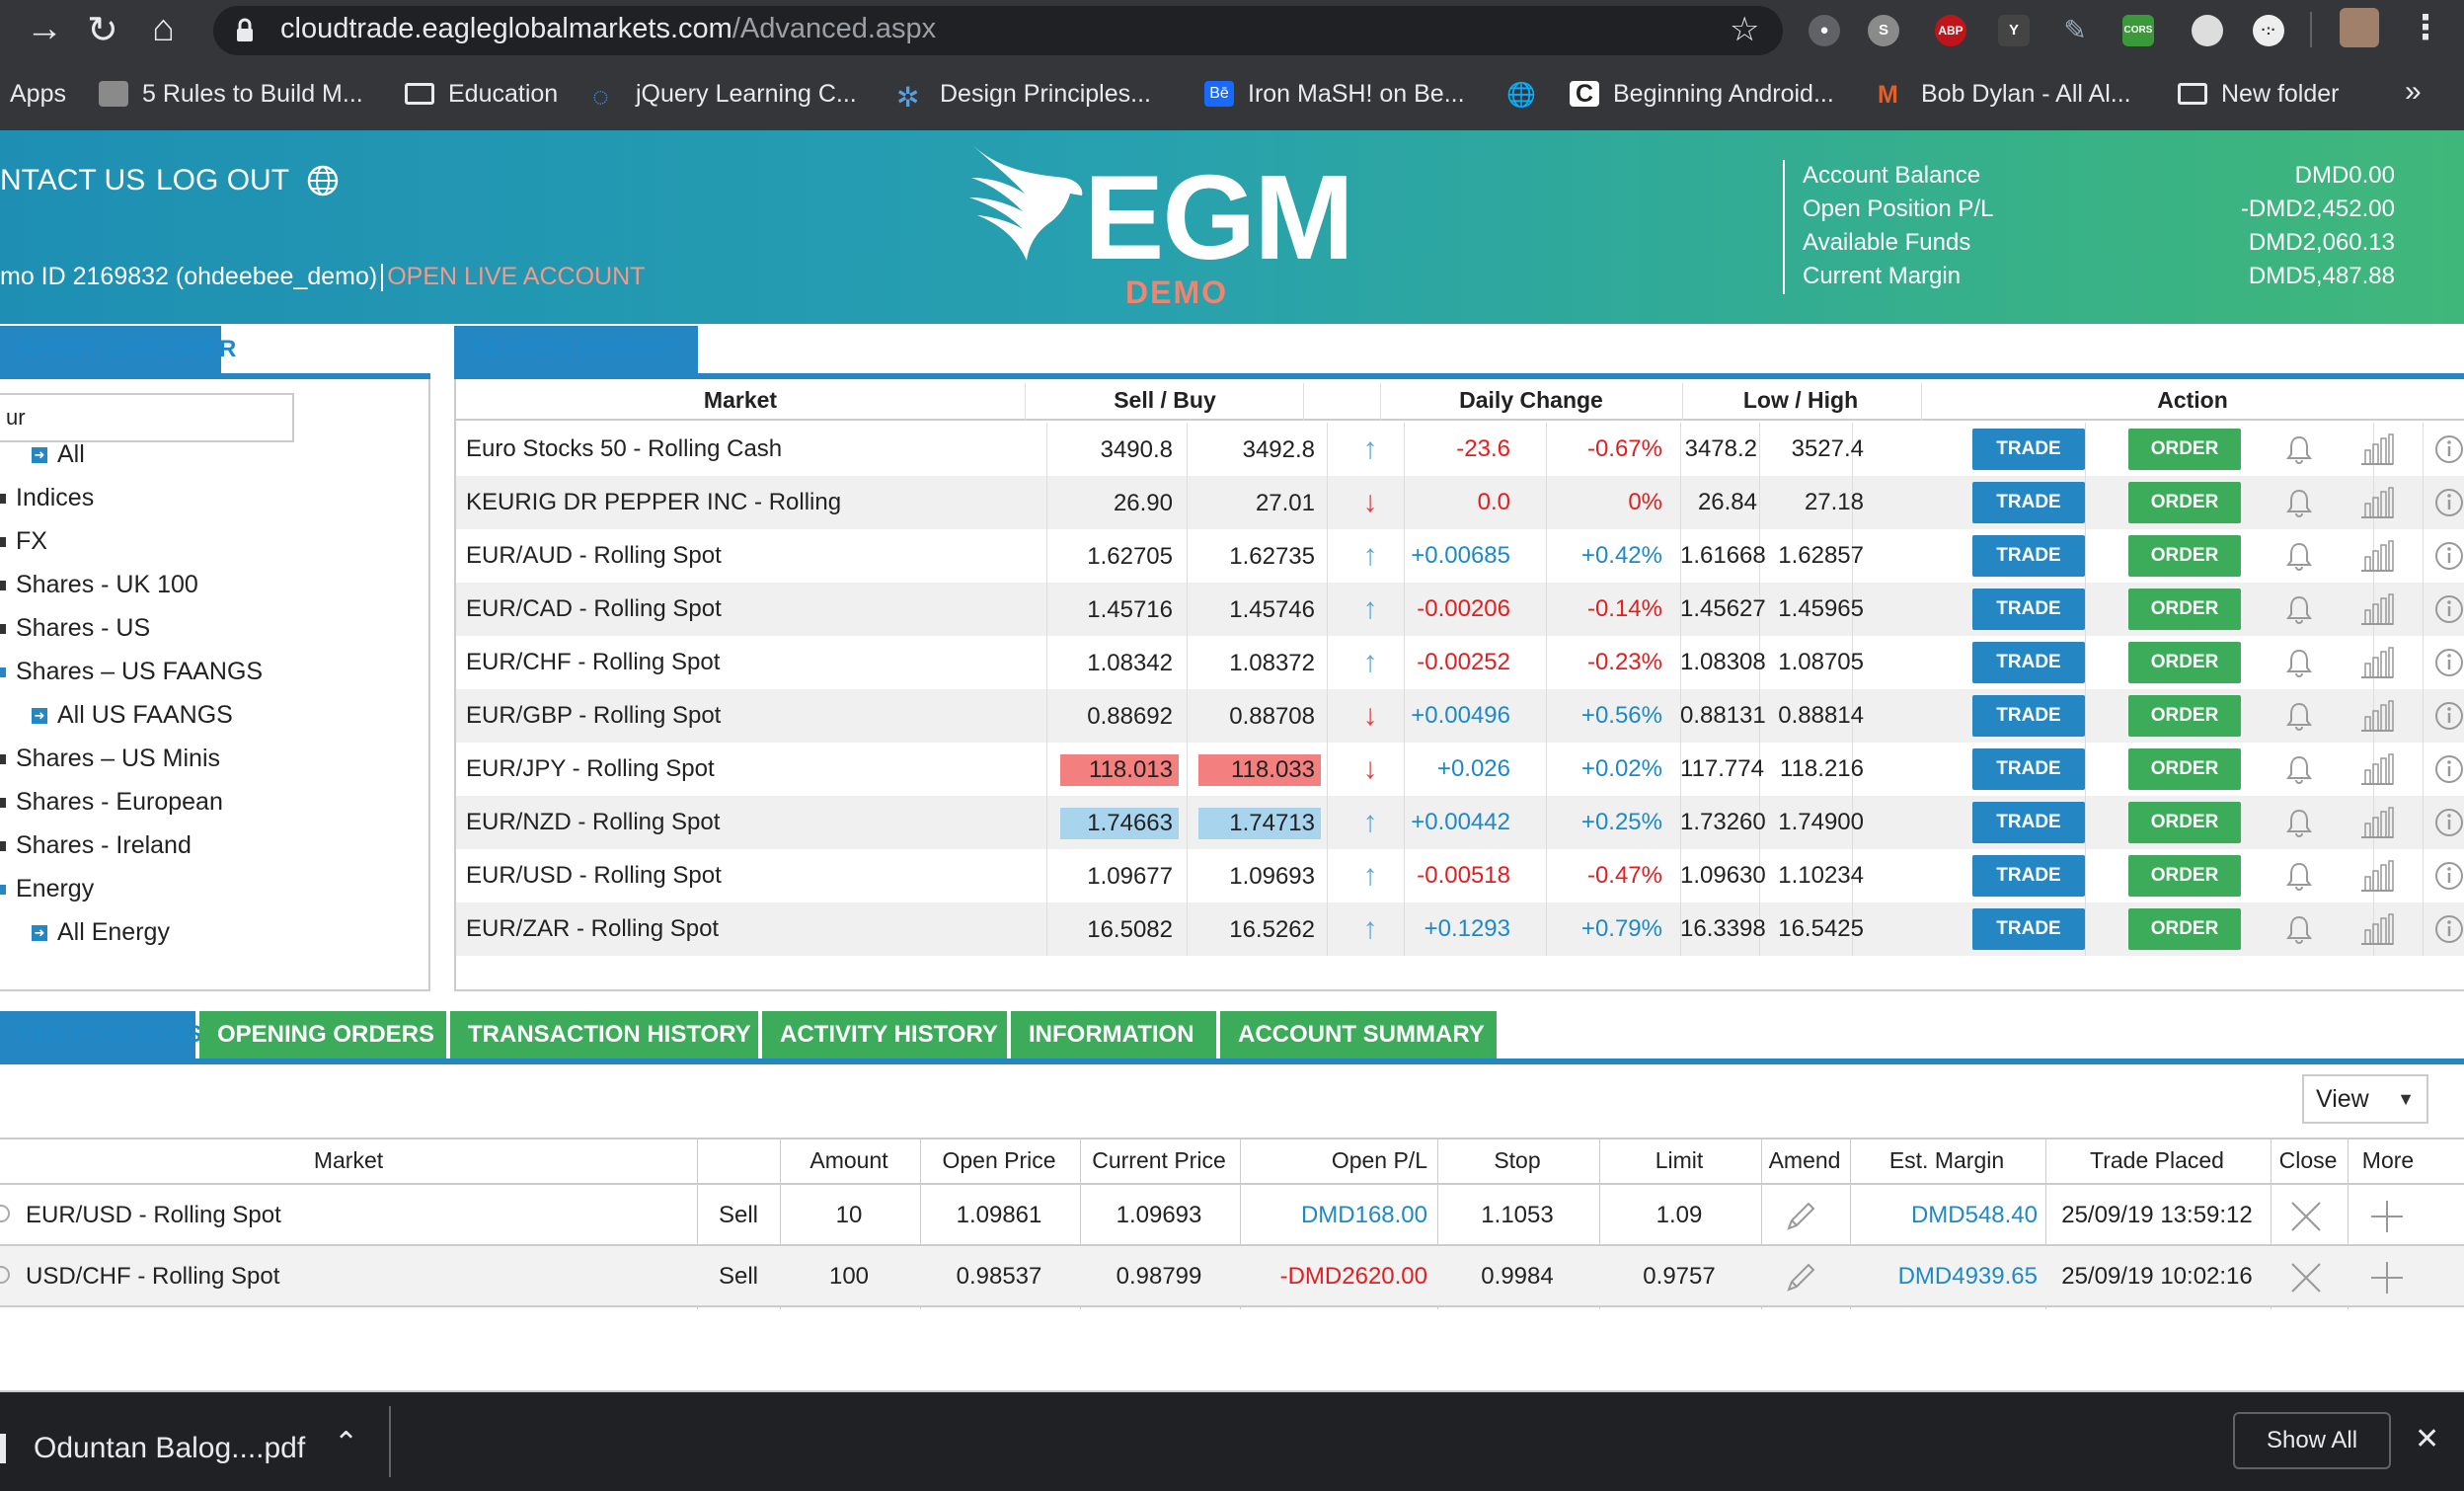  Describe the element at coordinates (2387, 1280) in the screenshot. I see `more-plus-icon` at that location.